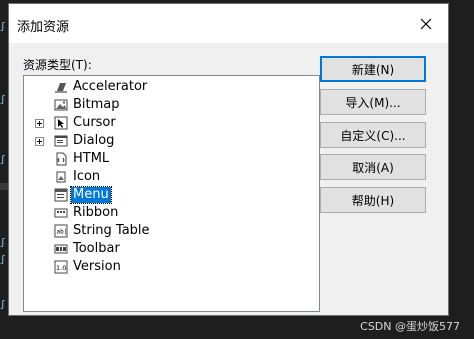 Image resolution: width=474 pixels, height=339 pixels. Describe the element at coordinates (91, 195) in the screenshot. I see `tree-item-label: Menu` at that location.